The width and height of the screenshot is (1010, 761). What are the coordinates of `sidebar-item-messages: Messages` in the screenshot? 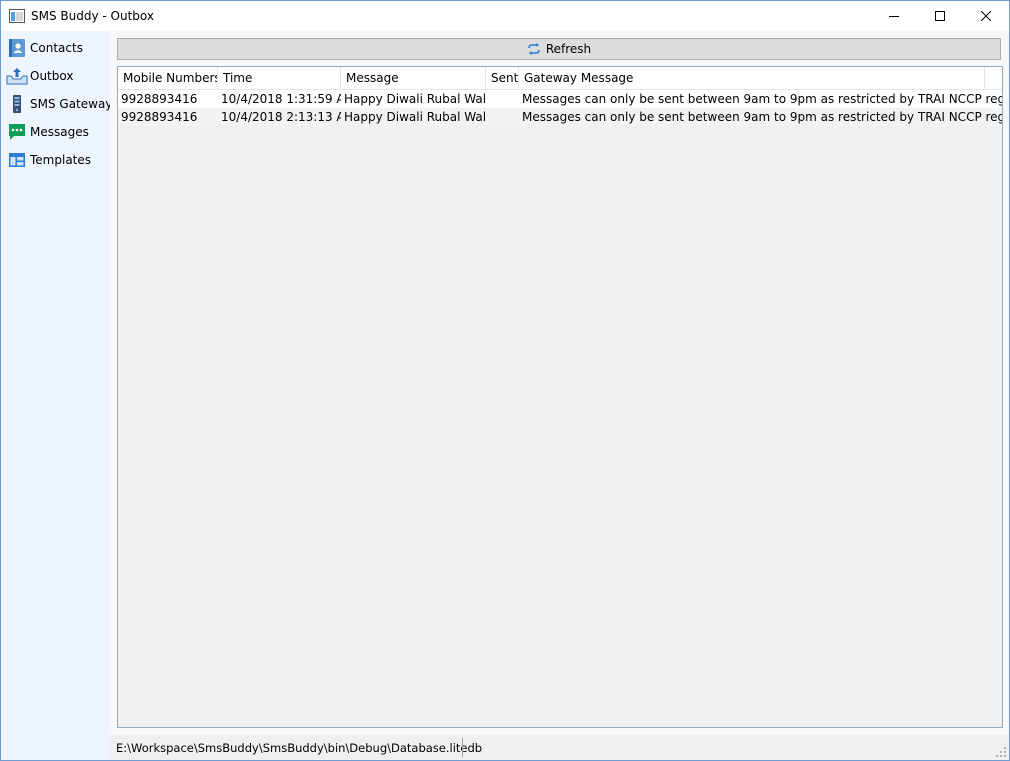 It's located at (55, 133).